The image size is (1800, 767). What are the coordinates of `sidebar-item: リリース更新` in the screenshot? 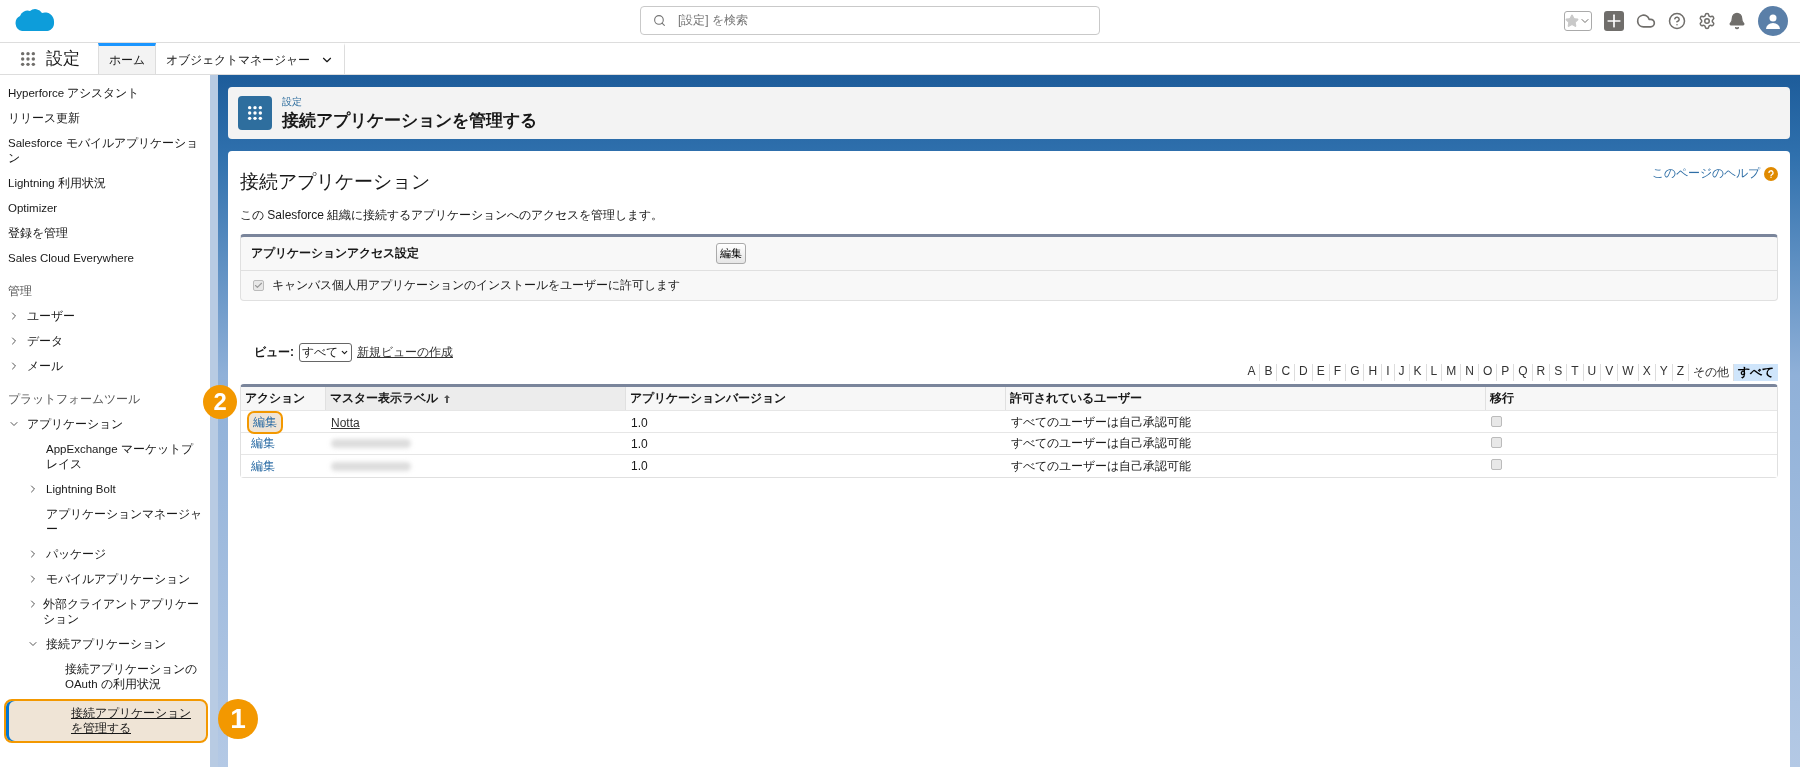 It's located at (105, 118).